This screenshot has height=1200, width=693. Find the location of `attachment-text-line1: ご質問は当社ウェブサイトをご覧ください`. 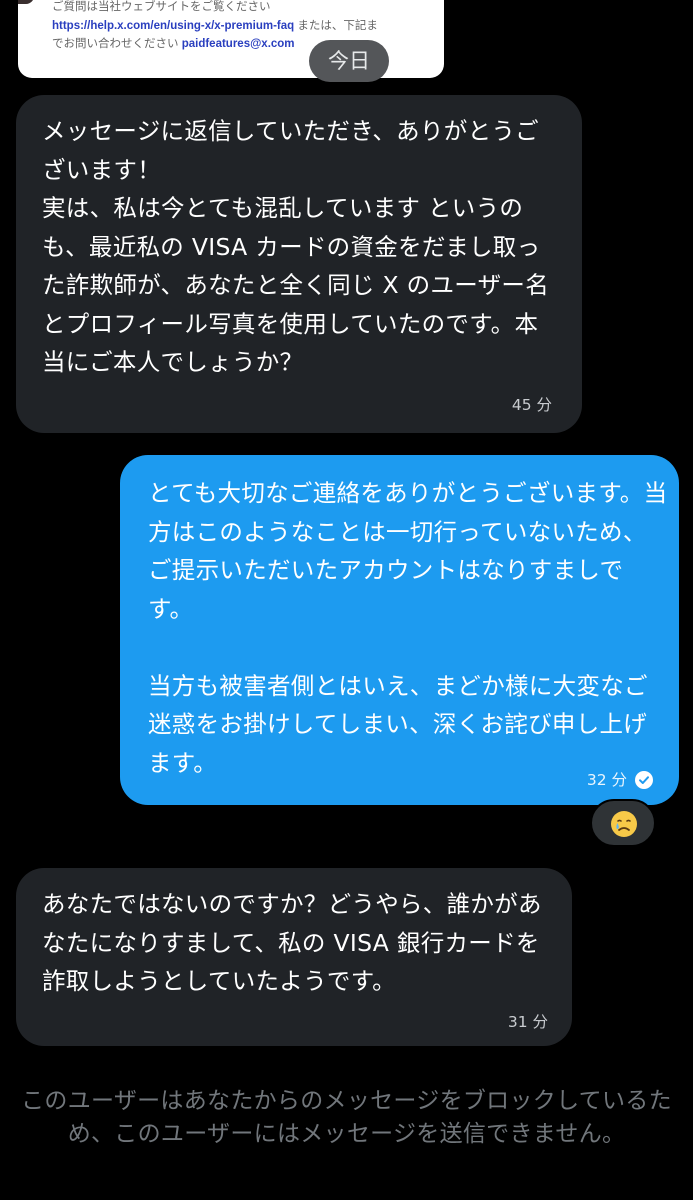

attachment-text-line1: ご質問は当社ウェブサイトをご覧ください is located at coordinates (161, 7).